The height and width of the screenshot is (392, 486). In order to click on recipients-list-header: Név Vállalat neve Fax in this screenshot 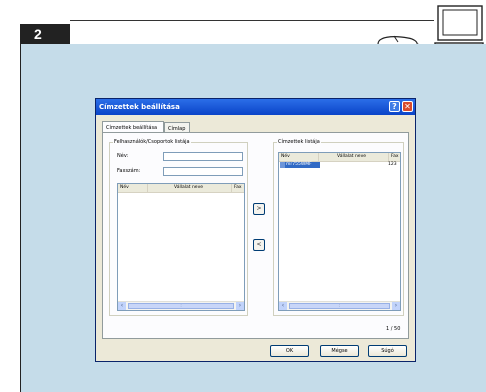, I will do `click(339, 157)`.